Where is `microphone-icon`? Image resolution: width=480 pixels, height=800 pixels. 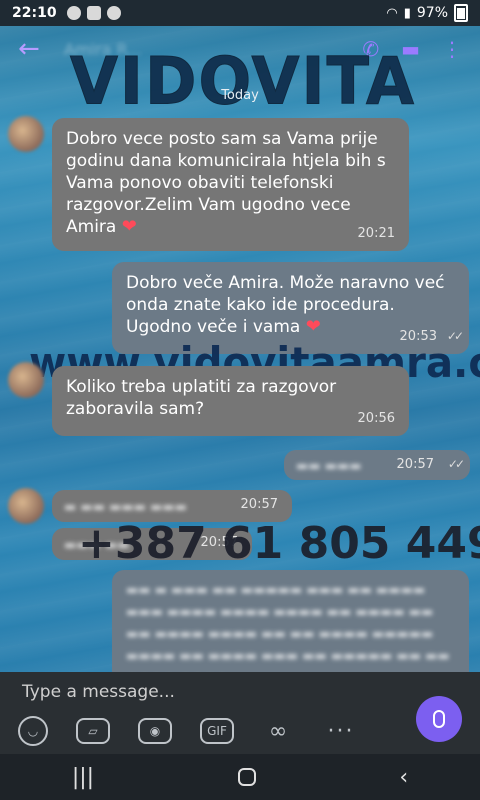 microphone-icon is located at coordinates (439, 719).